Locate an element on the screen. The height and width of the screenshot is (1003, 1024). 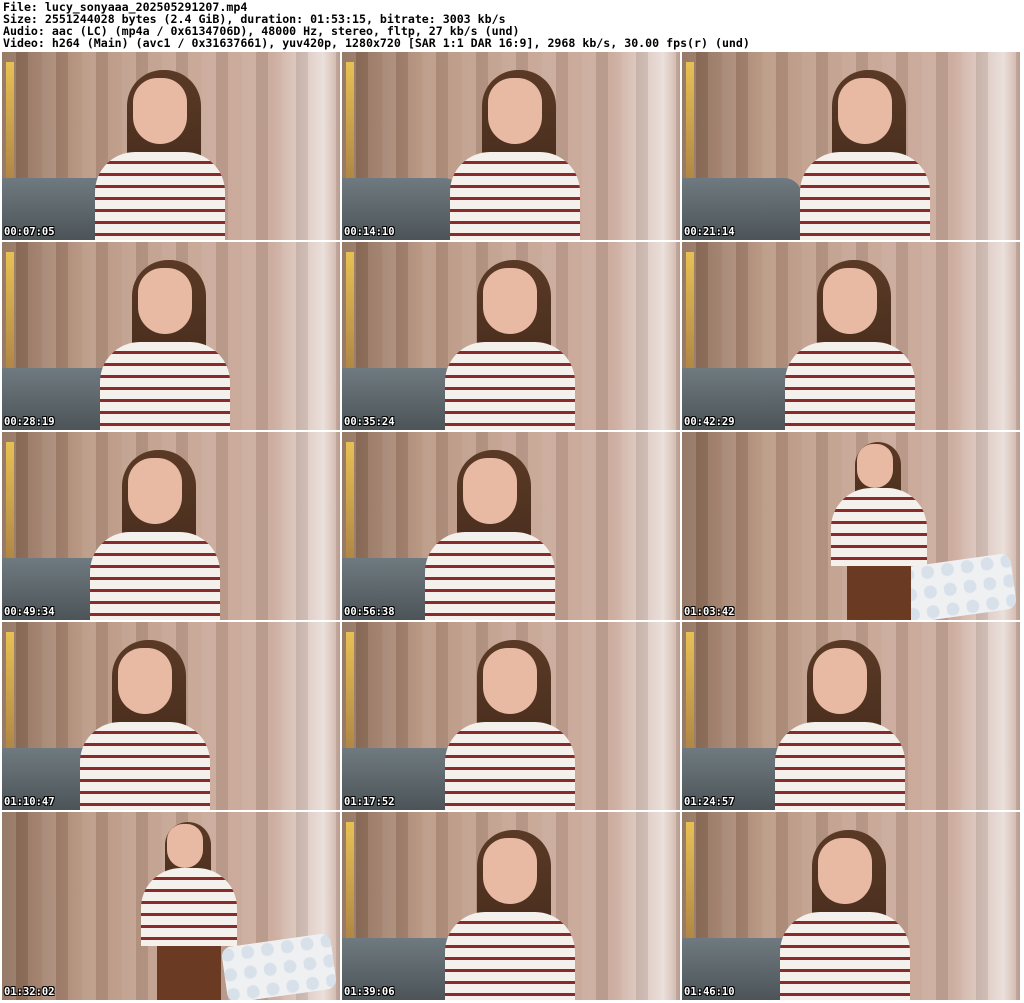
thumbnail-tile: 01:10:47 is located at coordinates (171, 716).